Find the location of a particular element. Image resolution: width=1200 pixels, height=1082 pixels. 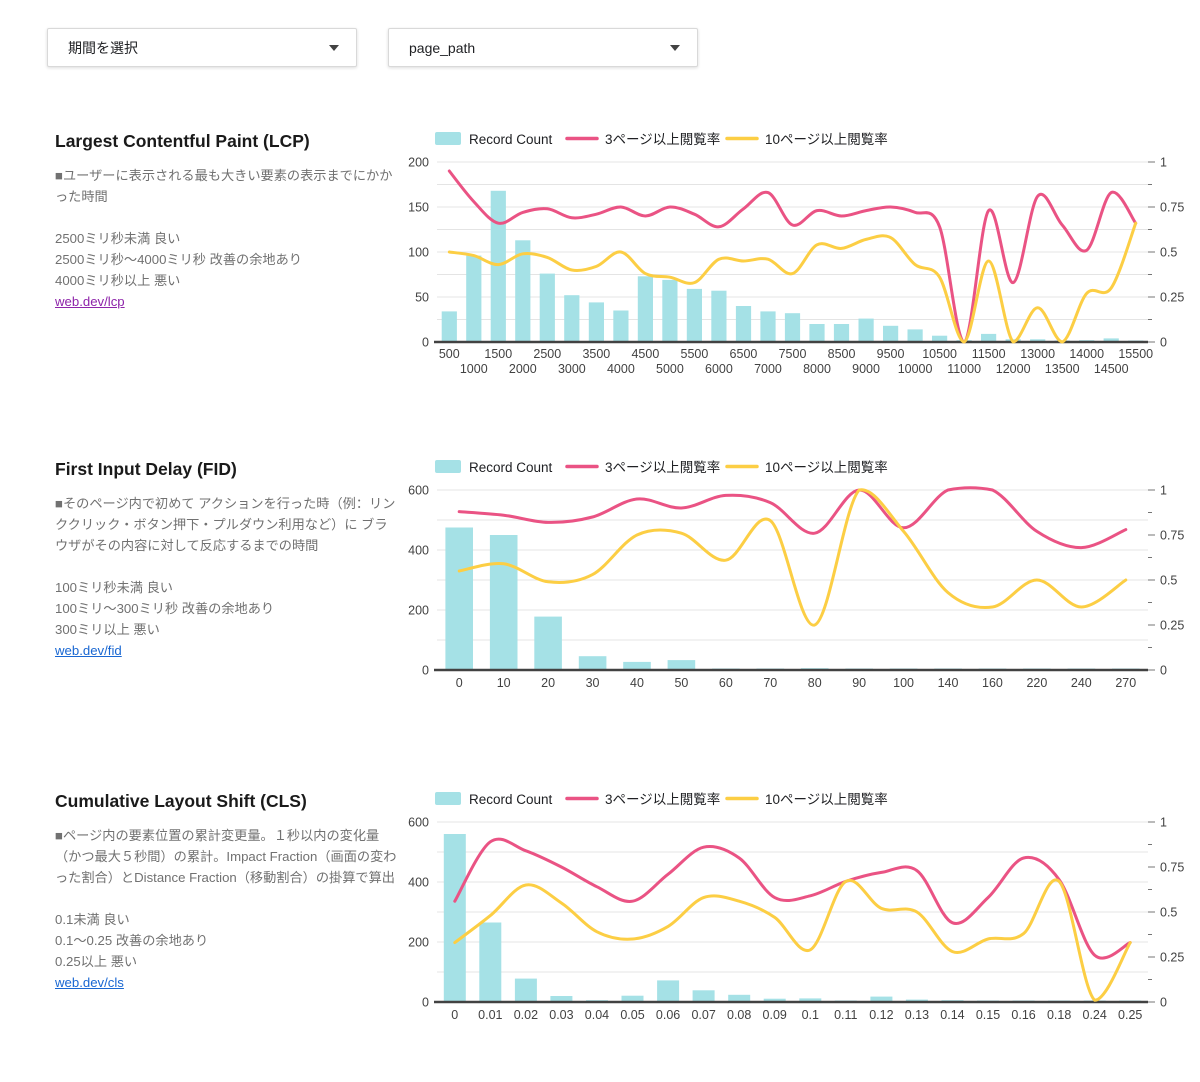

svg-text: 0.16 is located at coordinates (1023, 1015).